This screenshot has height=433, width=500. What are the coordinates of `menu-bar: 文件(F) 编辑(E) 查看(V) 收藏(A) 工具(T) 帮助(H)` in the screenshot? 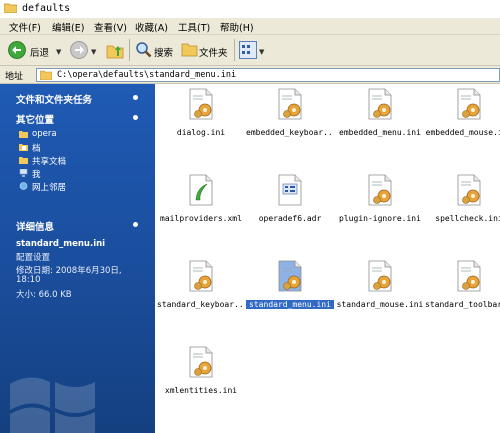 It's located at (250, 26).